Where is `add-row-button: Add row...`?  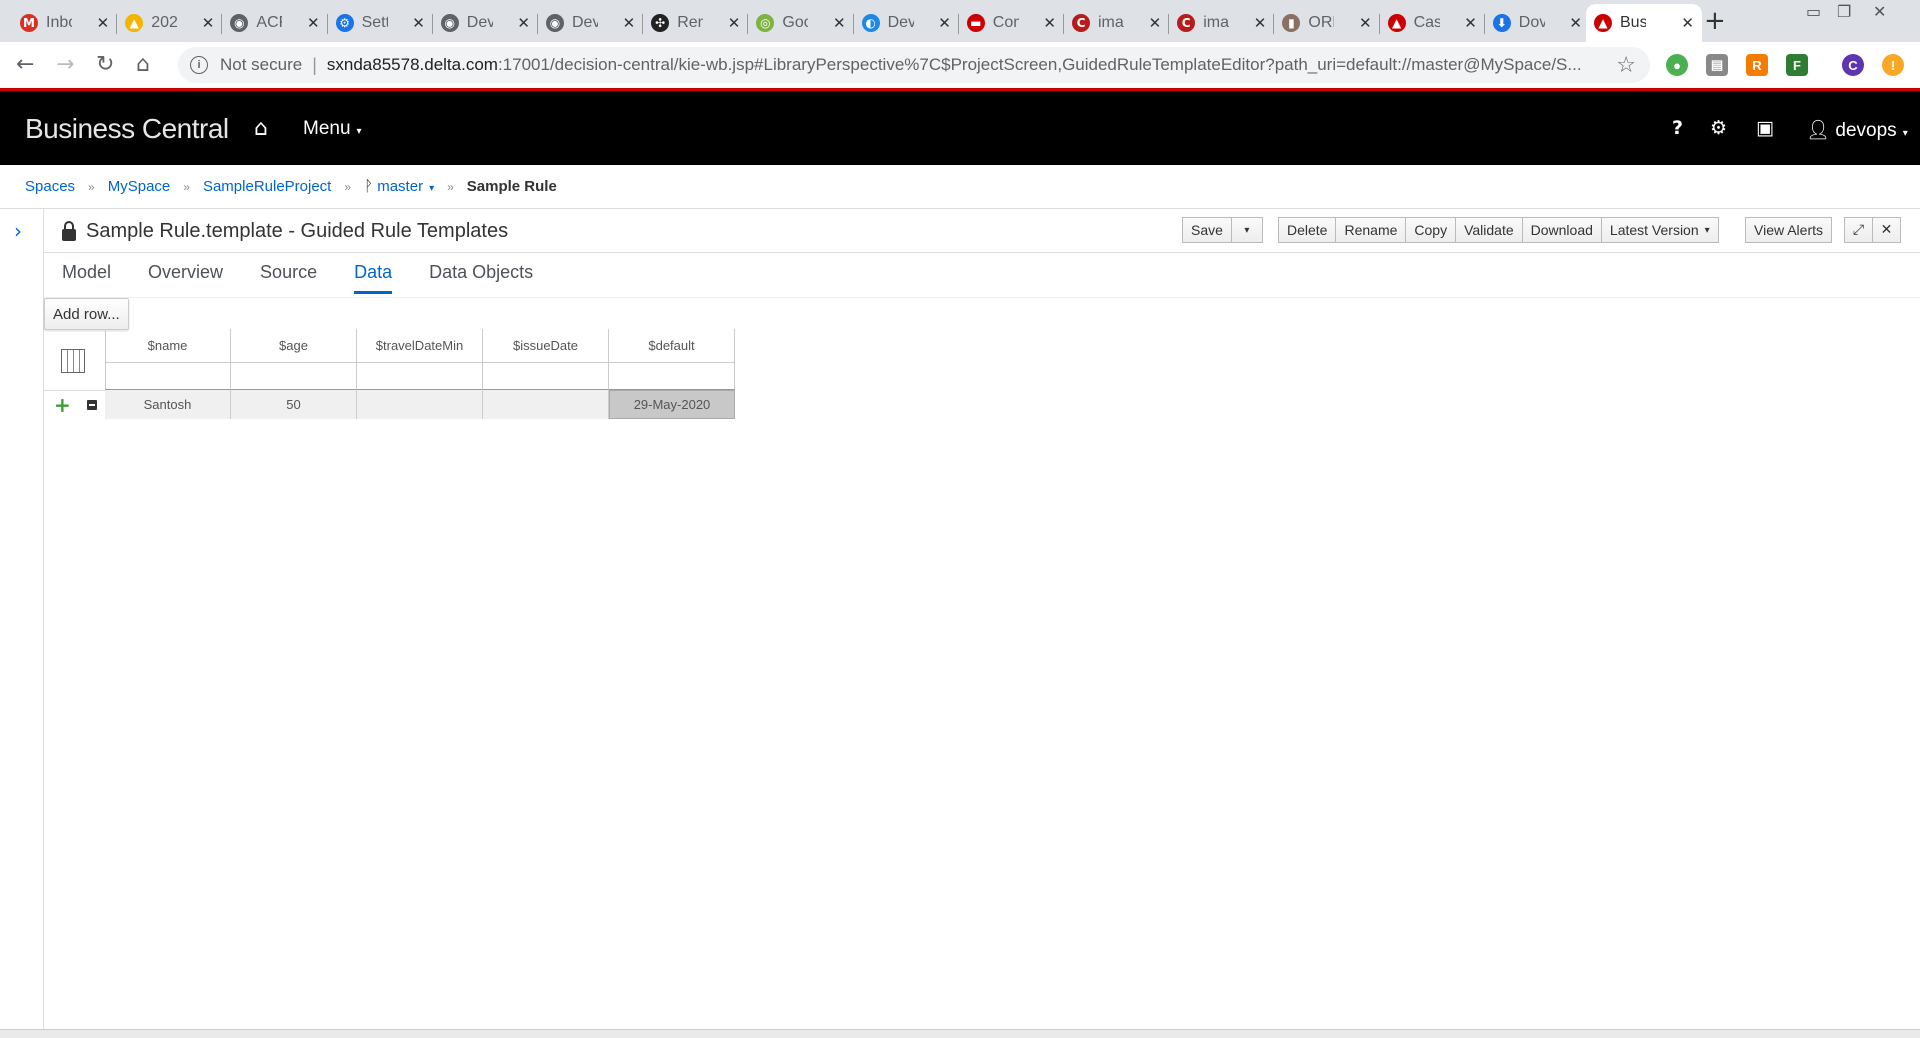
add-row-button: Add row... is located at coordinates (86, 314).